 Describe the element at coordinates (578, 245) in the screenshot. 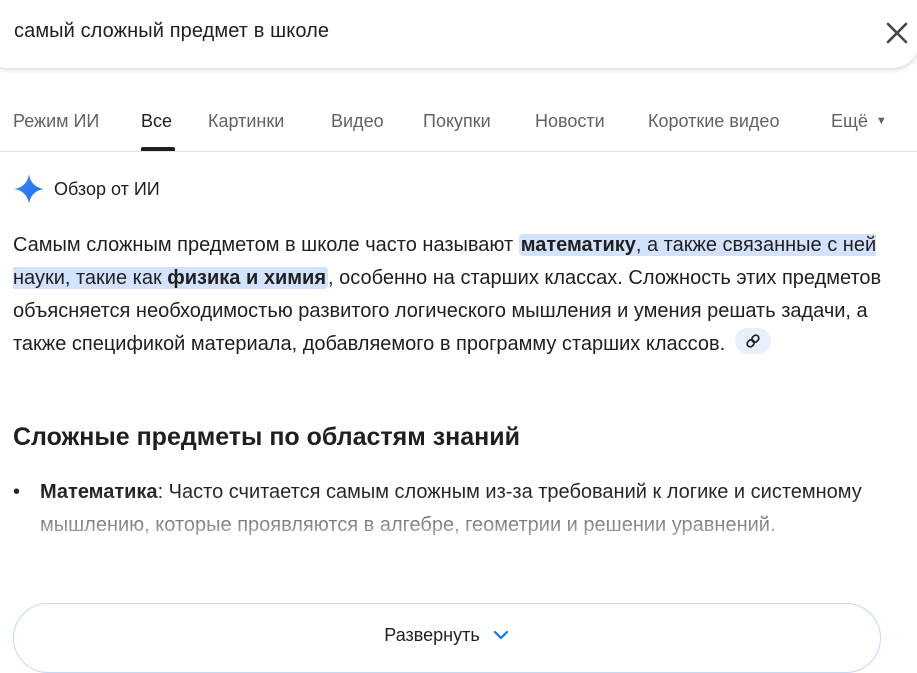

I see `answer-bold-math: математику` at that location.